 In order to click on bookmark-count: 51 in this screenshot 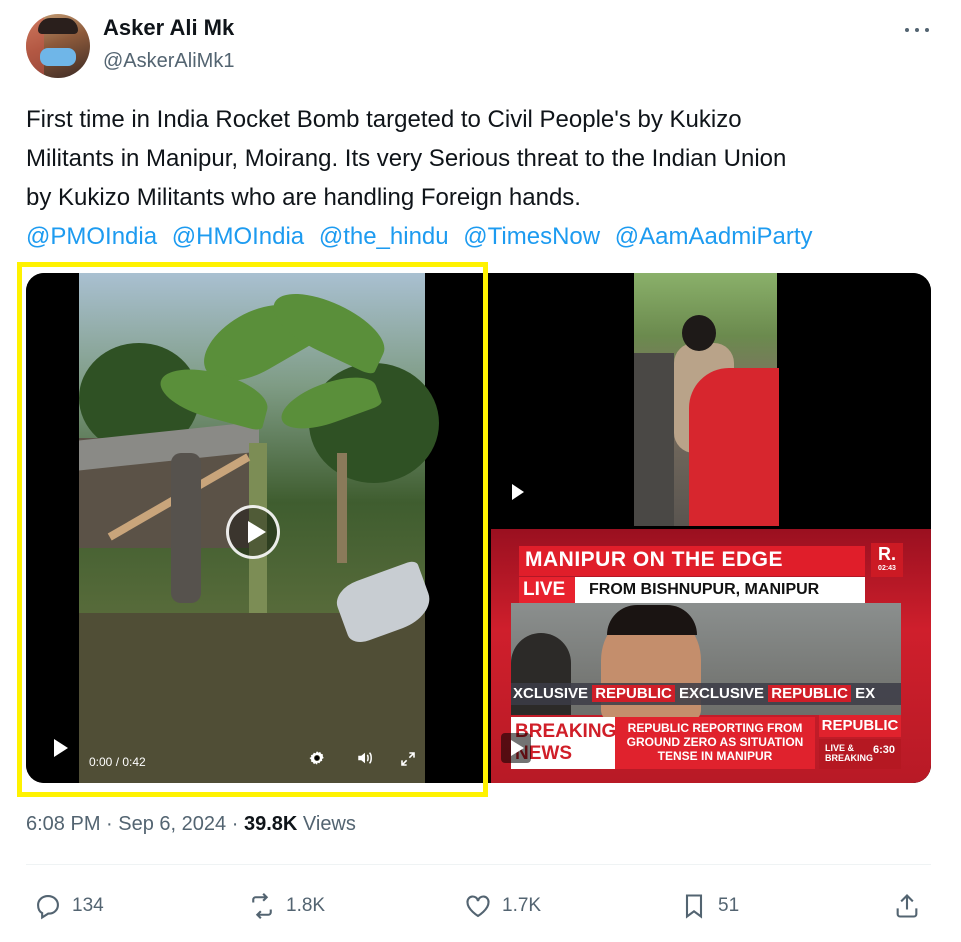, I will do `click(729, 905)`.